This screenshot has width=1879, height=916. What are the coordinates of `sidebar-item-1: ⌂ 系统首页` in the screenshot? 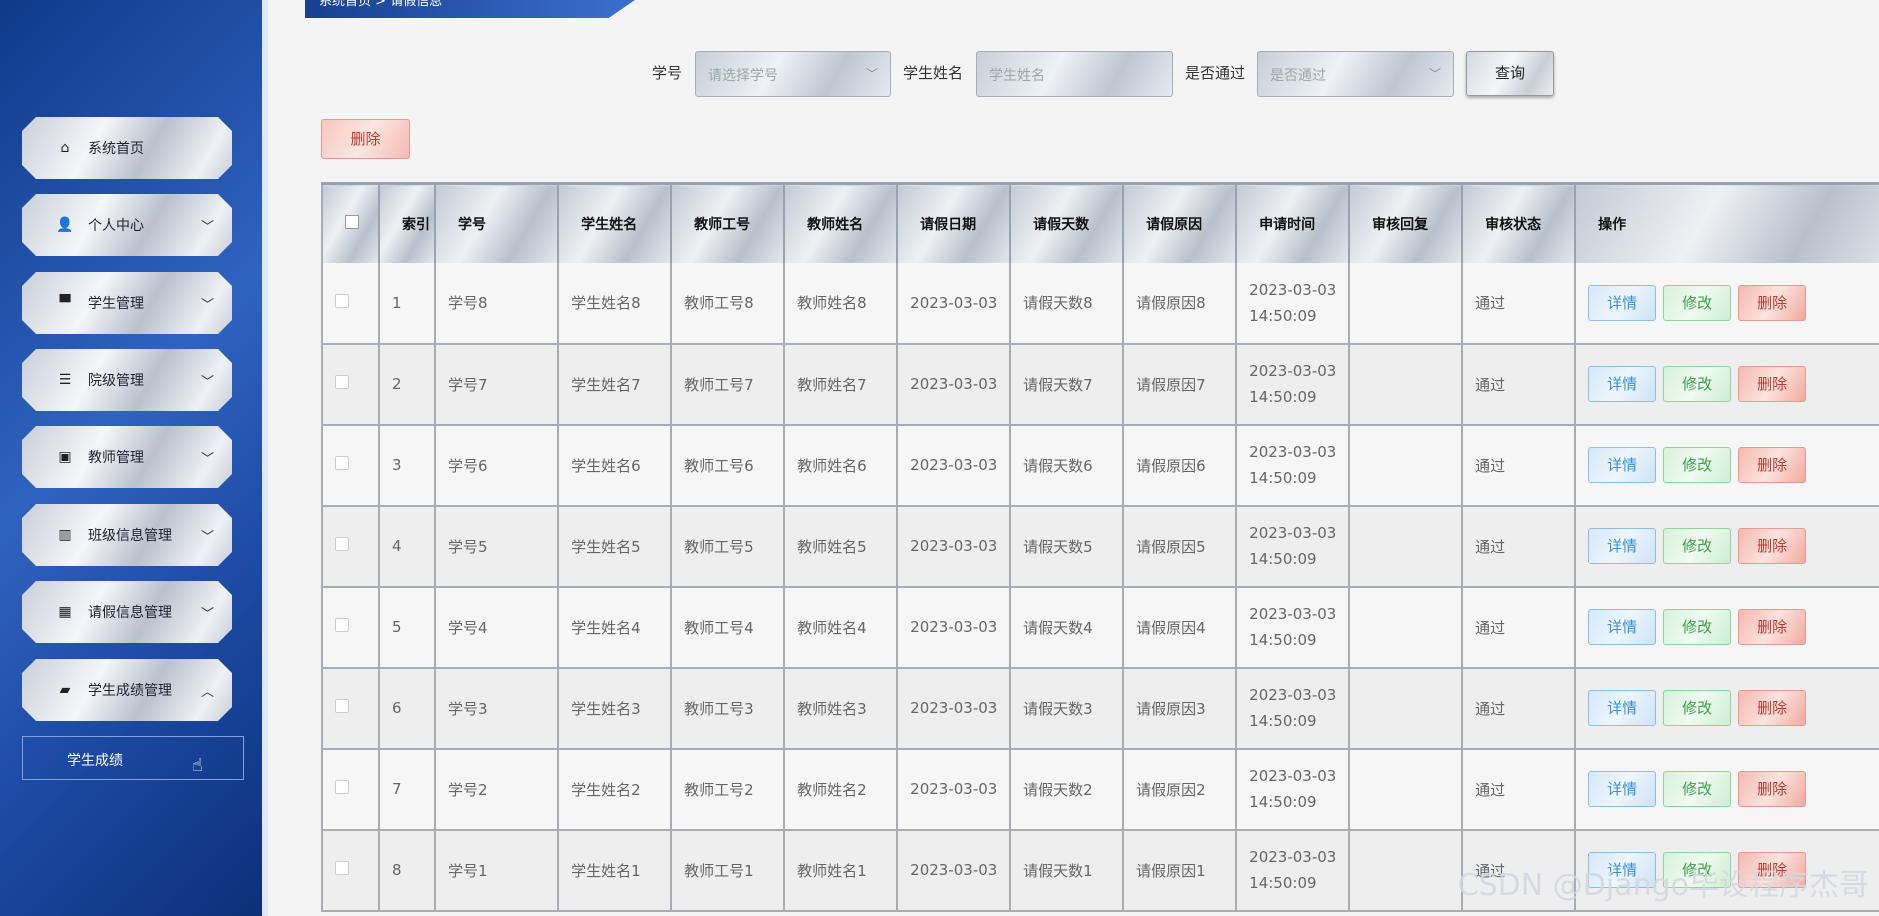 It's located at (127, 148).